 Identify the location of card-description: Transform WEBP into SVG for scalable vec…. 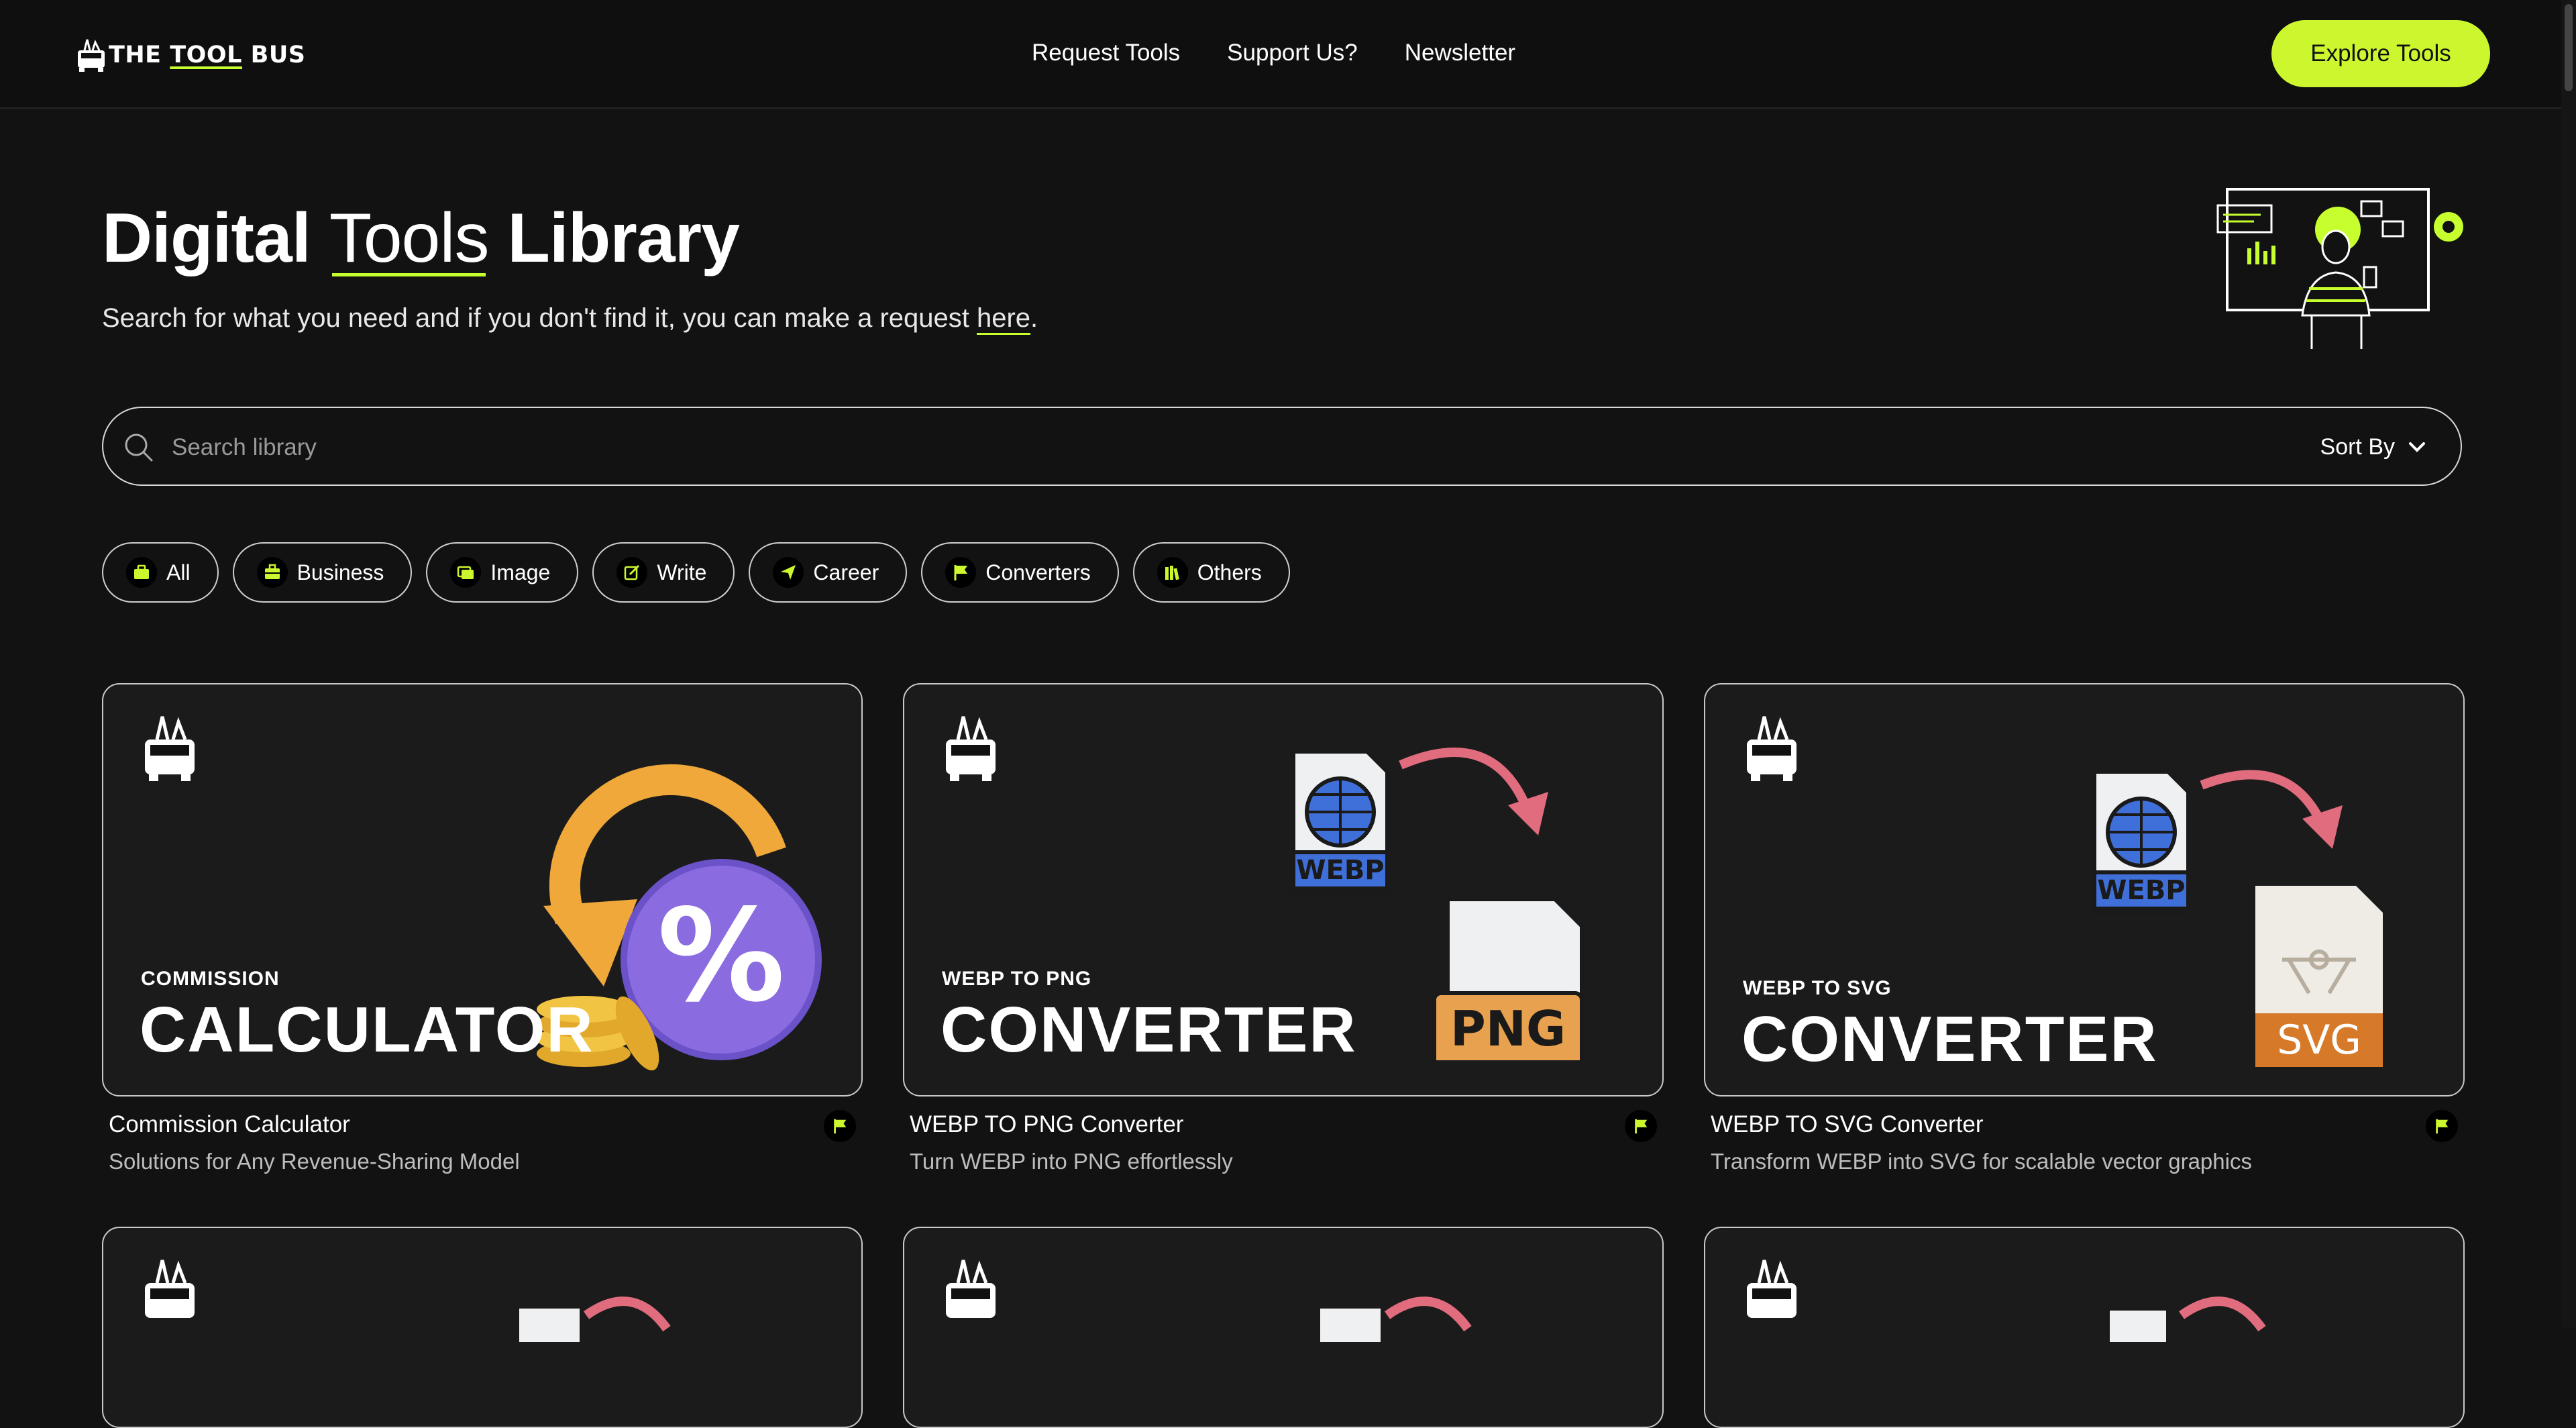
(1981, 1161).